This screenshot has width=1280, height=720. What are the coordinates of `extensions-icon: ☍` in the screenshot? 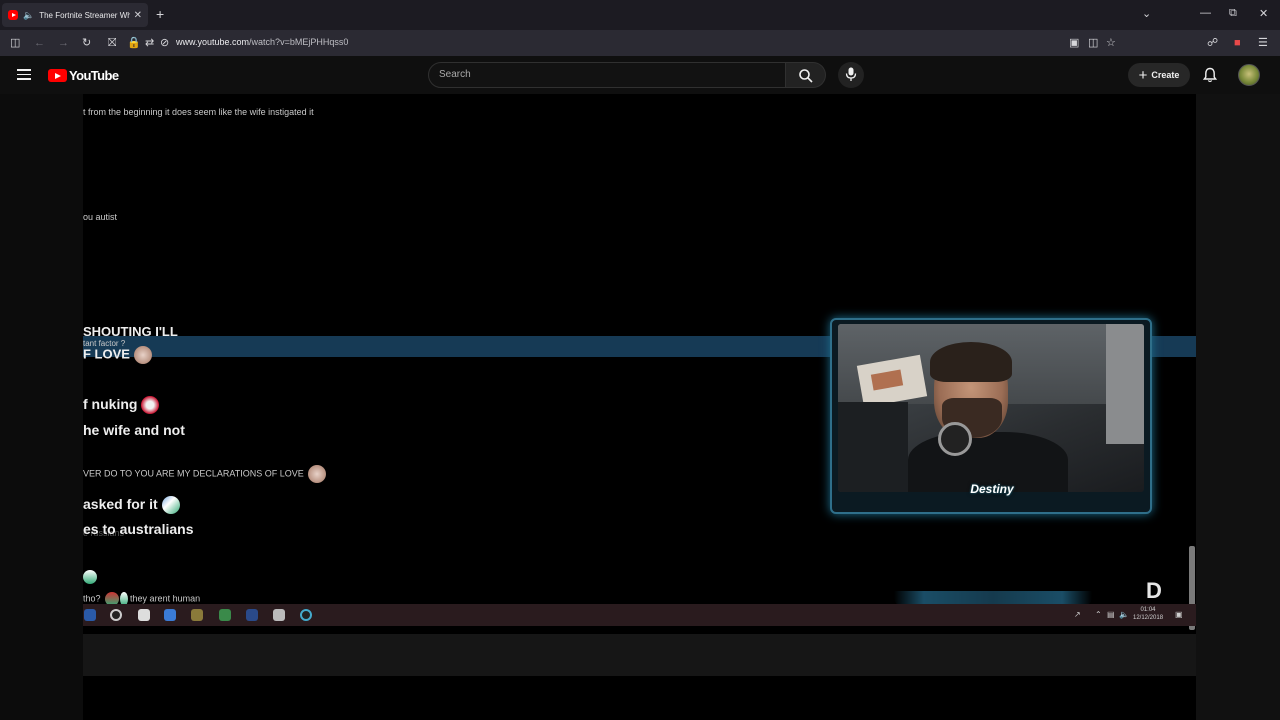 It's located at (1212, 43).